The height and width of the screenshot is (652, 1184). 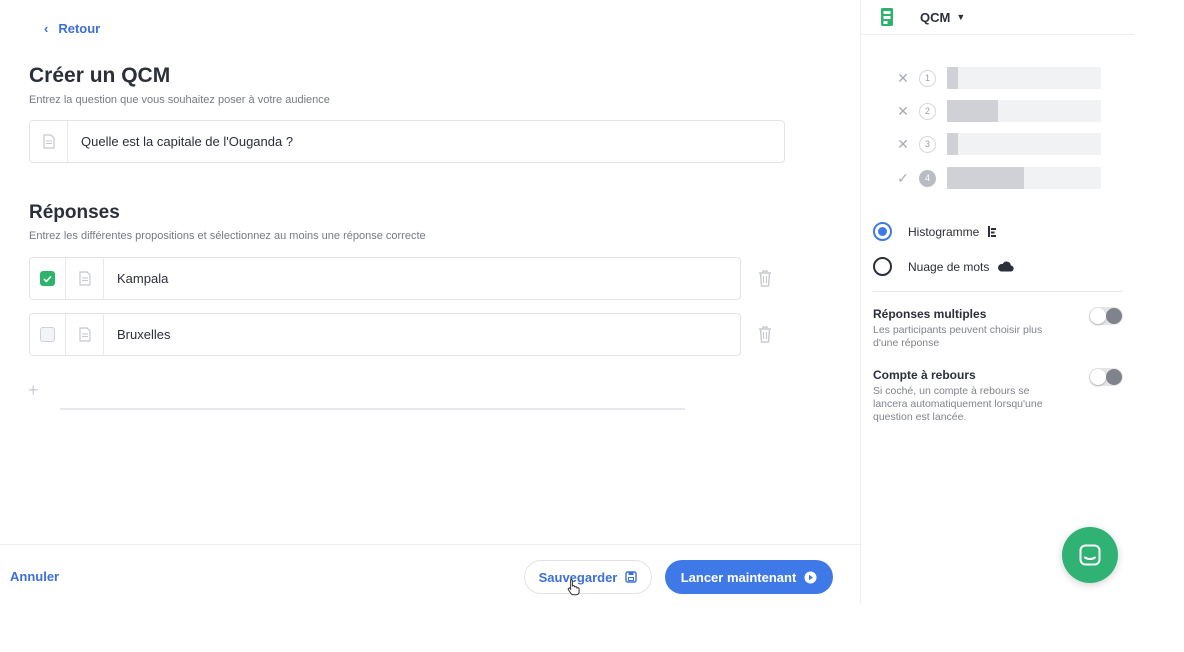 What do you see at coordinates (46, 28) in the screenshot?
I see `chevron-left-icon: ‹` at bounding box center [46, 28].